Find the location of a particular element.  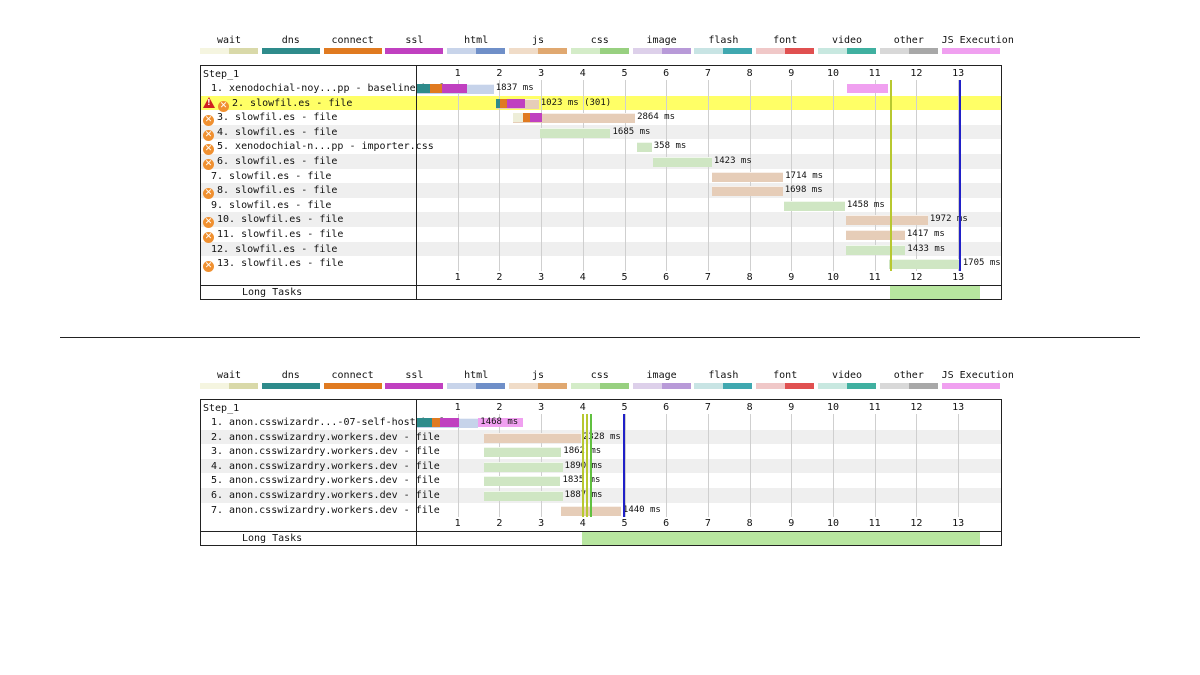

tick-label-top: 2 is located at coordinates (499, 73).